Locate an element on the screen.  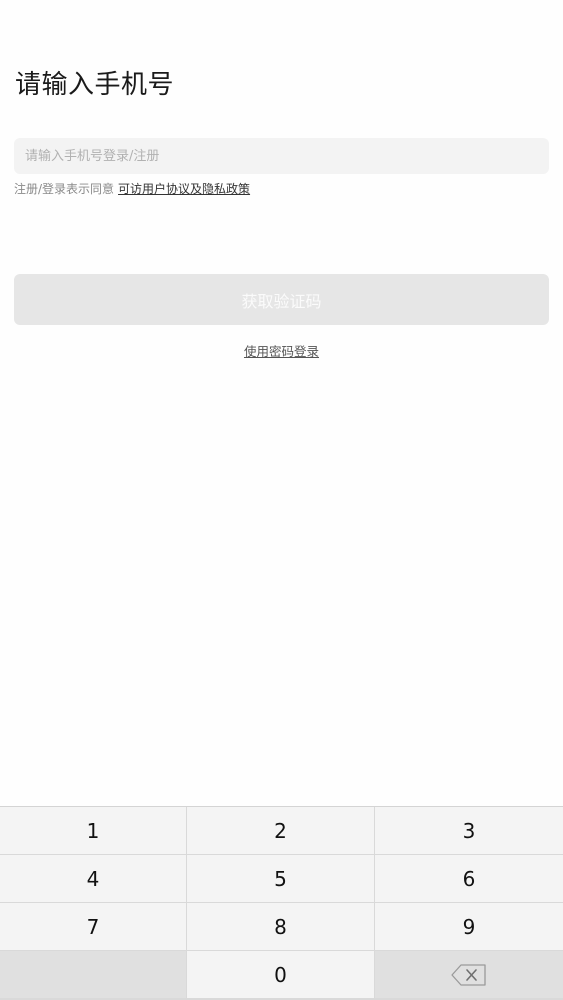
password-login-link: 使用密码登录 is located at coordinates (281, 351).